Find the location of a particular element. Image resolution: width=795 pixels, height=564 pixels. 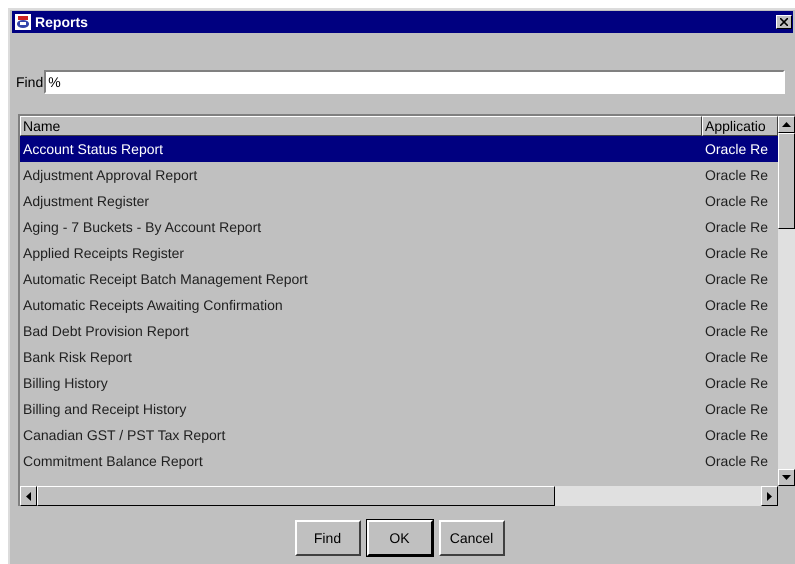

scroll-left-button is located at coordinates (28, 496).